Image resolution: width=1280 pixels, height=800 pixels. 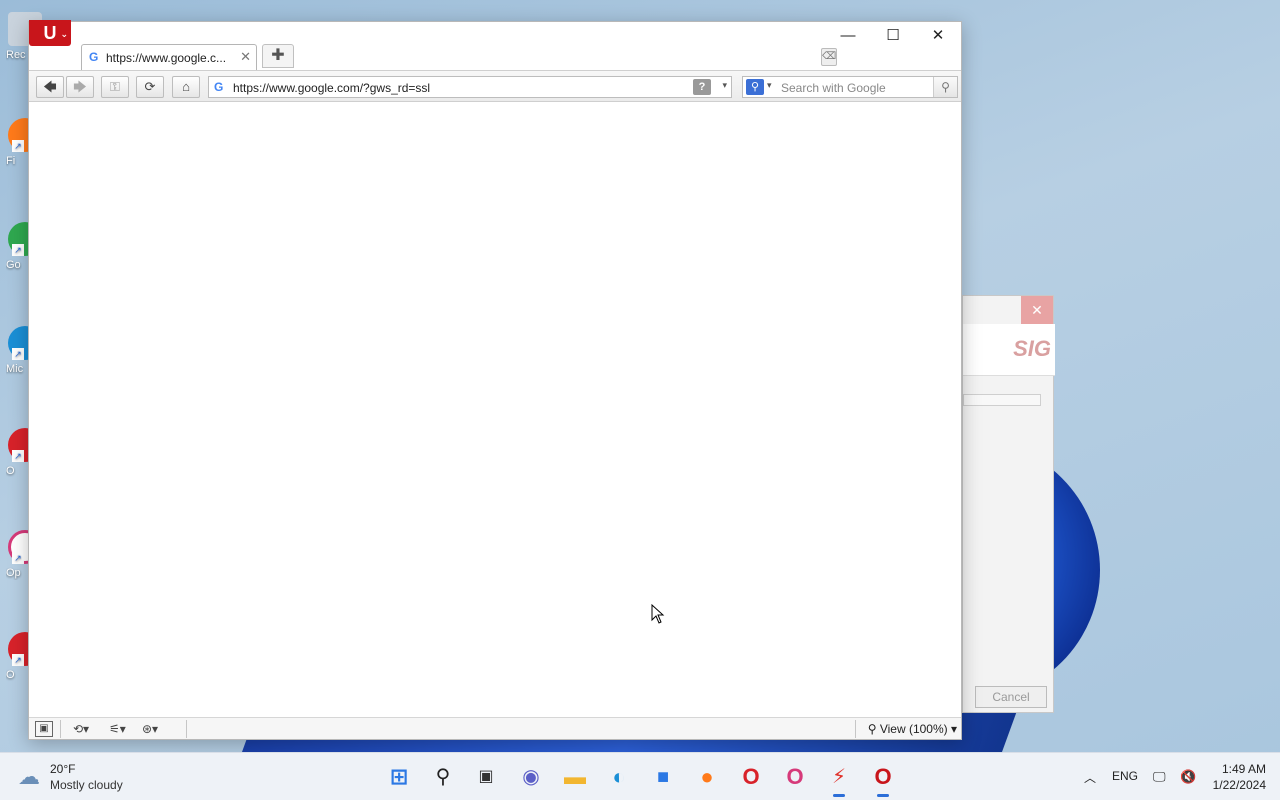 I want to click on tab-close-button: ✕, so click(x=245, y=57).